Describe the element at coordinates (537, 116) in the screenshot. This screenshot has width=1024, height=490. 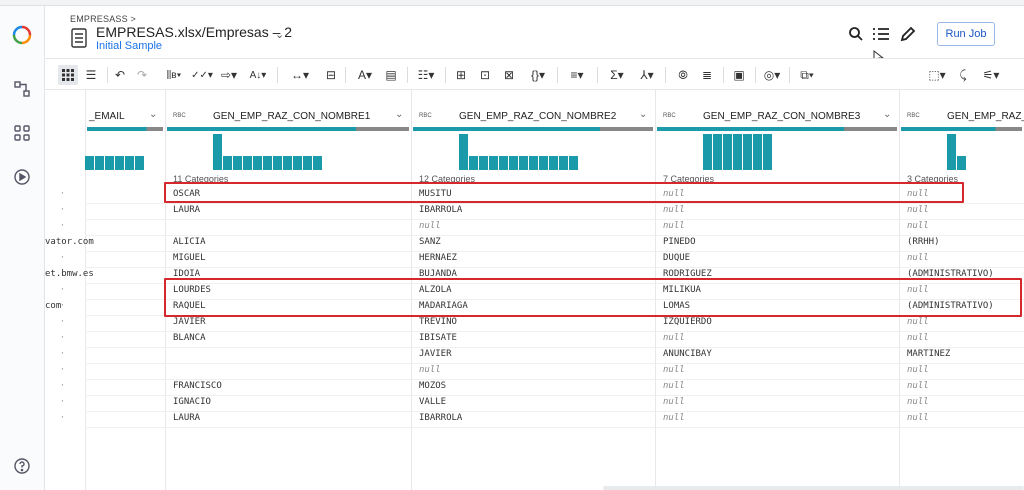
I see `column-header: GEN_EMP_RAZ_CON_NOMBRE2` at that location.